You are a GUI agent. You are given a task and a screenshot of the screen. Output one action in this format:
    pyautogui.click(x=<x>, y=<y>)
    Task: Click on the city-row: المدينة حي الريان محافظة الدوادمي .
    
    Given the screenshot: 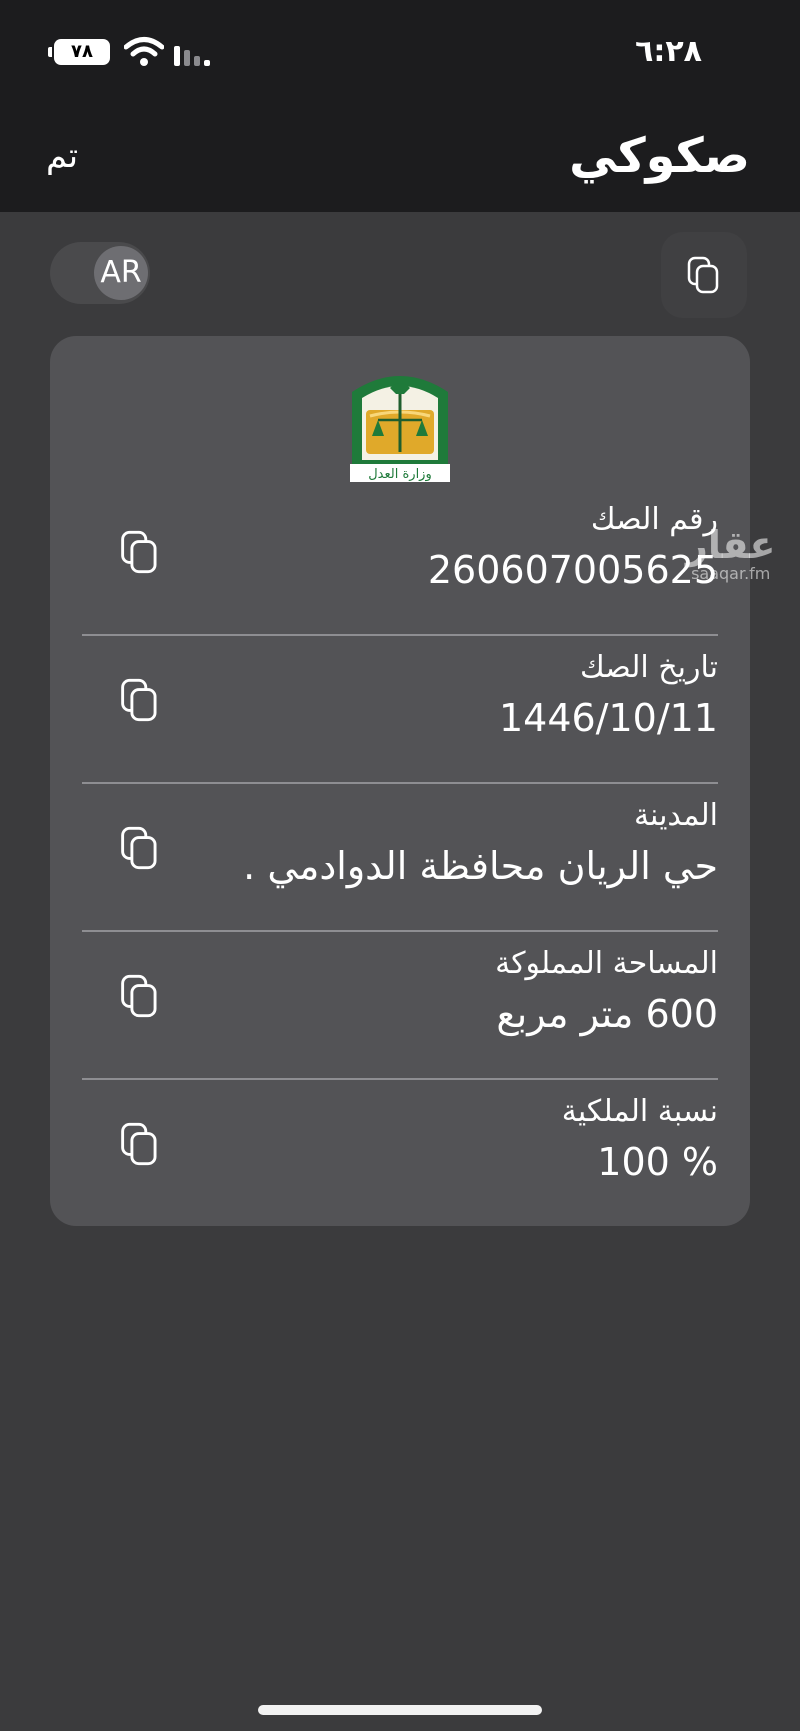 What is the action you would take?
    pyautogui.click(x=400, y=858)
    